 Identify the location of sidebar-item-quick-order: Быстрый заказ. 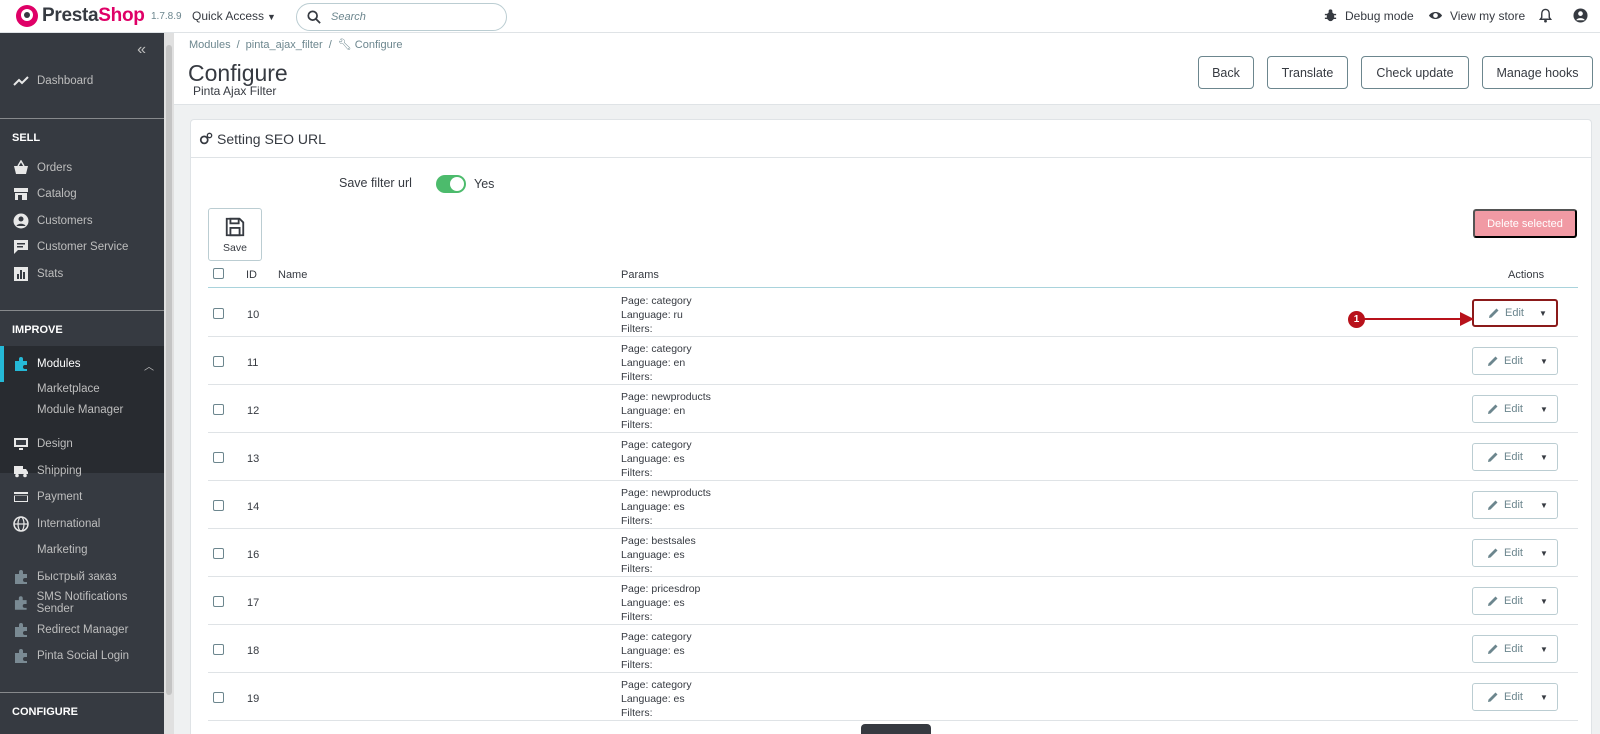
(82, 576).